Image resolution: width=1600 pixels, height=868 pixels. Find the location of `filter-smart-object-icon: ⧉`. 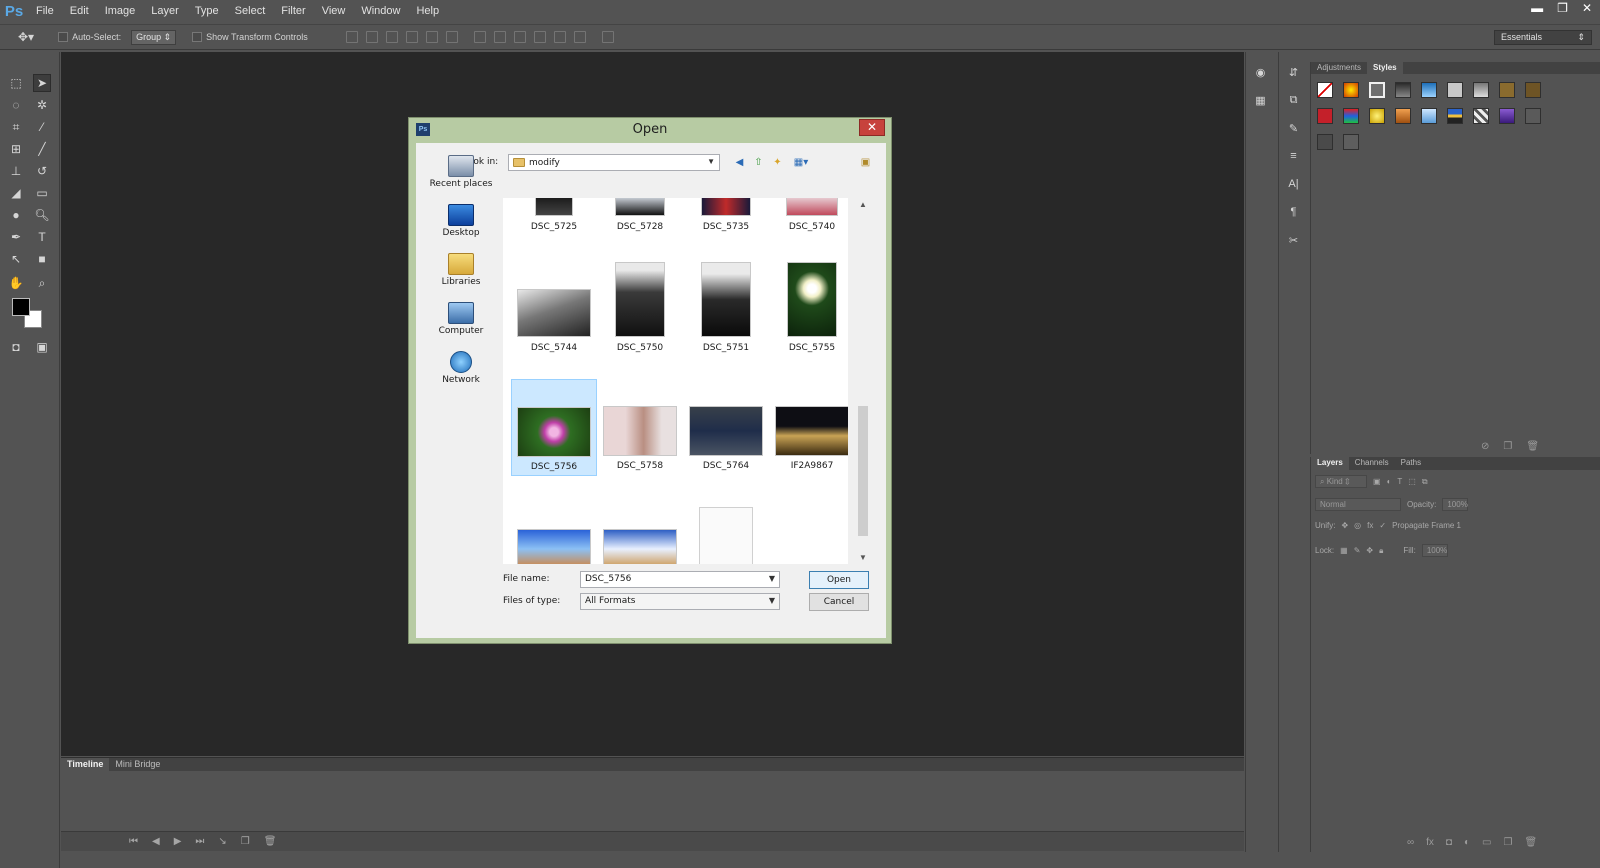

filter-smart-object-icon: ⧉ is located at coordinates (1425, 482).